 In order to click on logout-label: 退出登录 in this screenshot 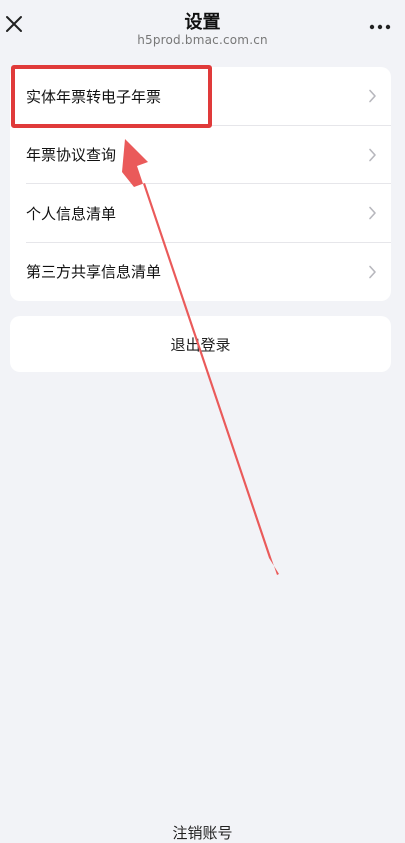, I will do `click(200, 344)`.